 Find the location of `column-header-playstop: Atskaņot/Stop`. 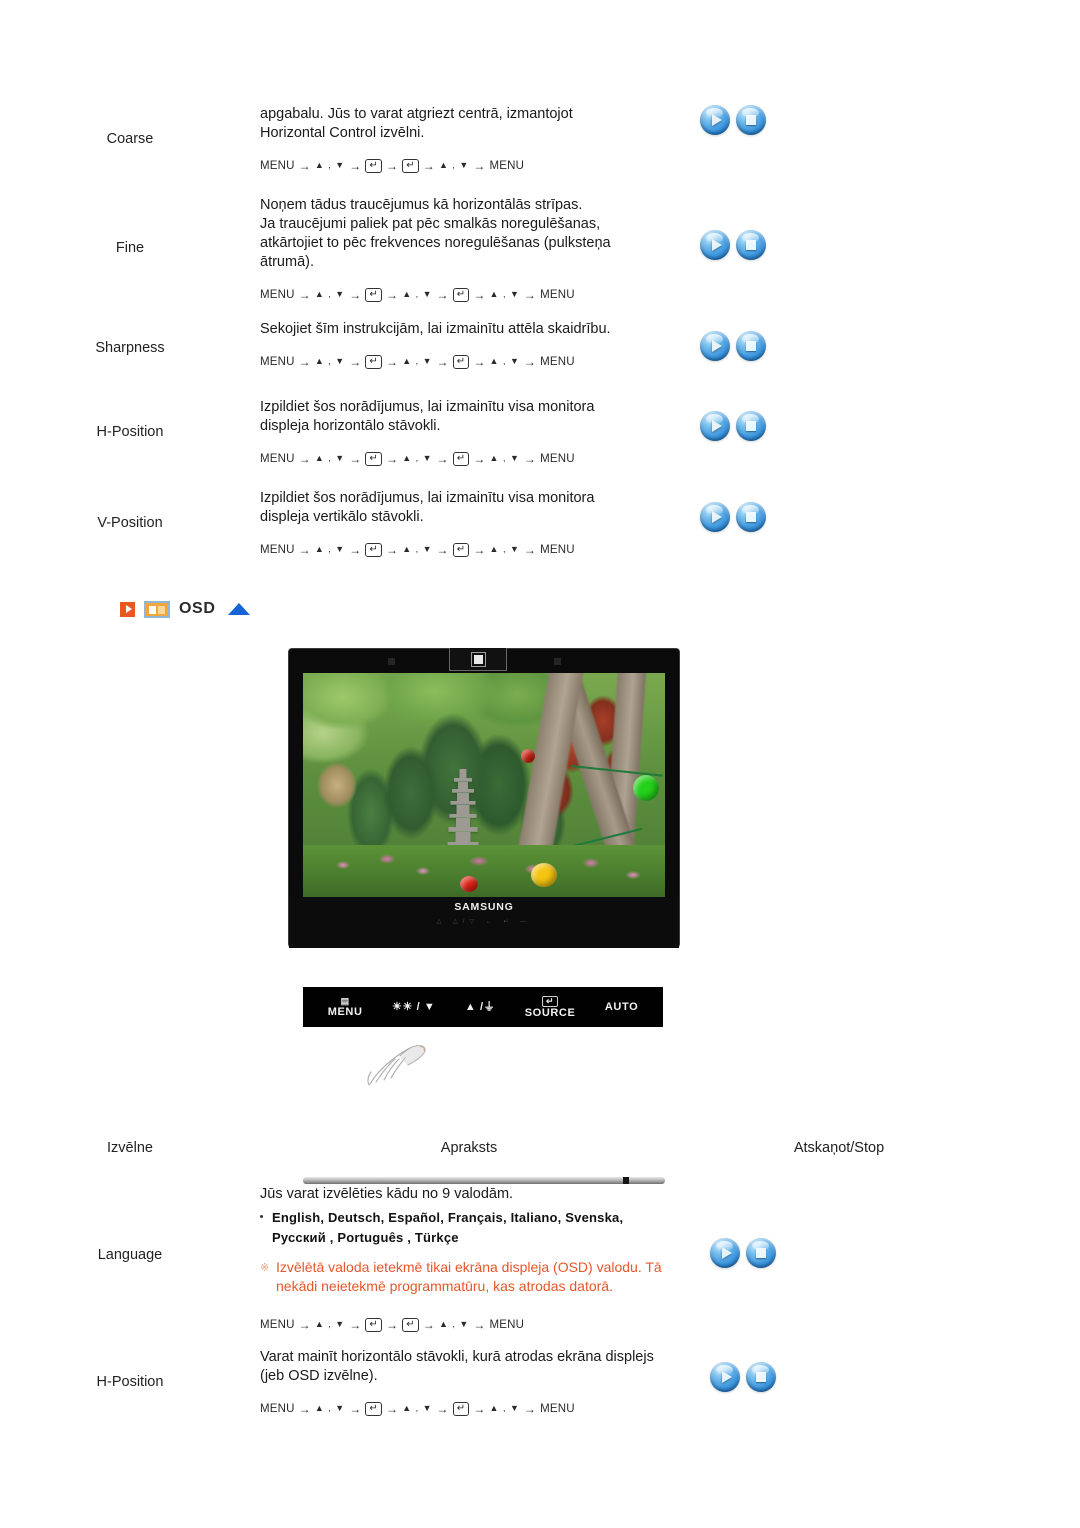

column-header-playstop: Atskaņot/Stop is located at coordinates (839, 1148).